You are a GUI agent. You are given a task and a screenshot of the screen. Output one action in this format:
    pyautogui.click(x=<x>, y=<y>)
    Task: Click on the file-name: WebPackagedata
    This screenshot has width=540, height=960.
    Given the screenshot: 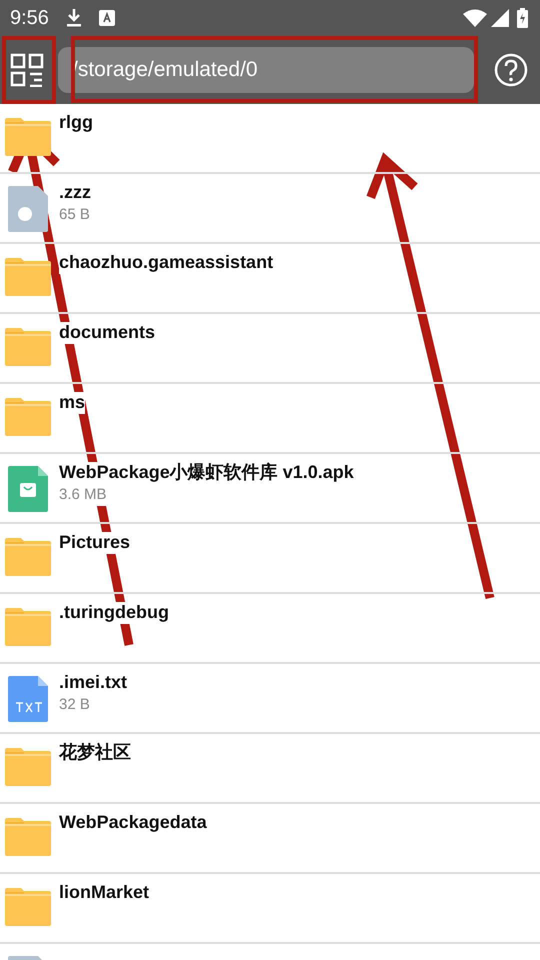 What is the action you would take?
    pyautogui.click(x=133, y=823)
    